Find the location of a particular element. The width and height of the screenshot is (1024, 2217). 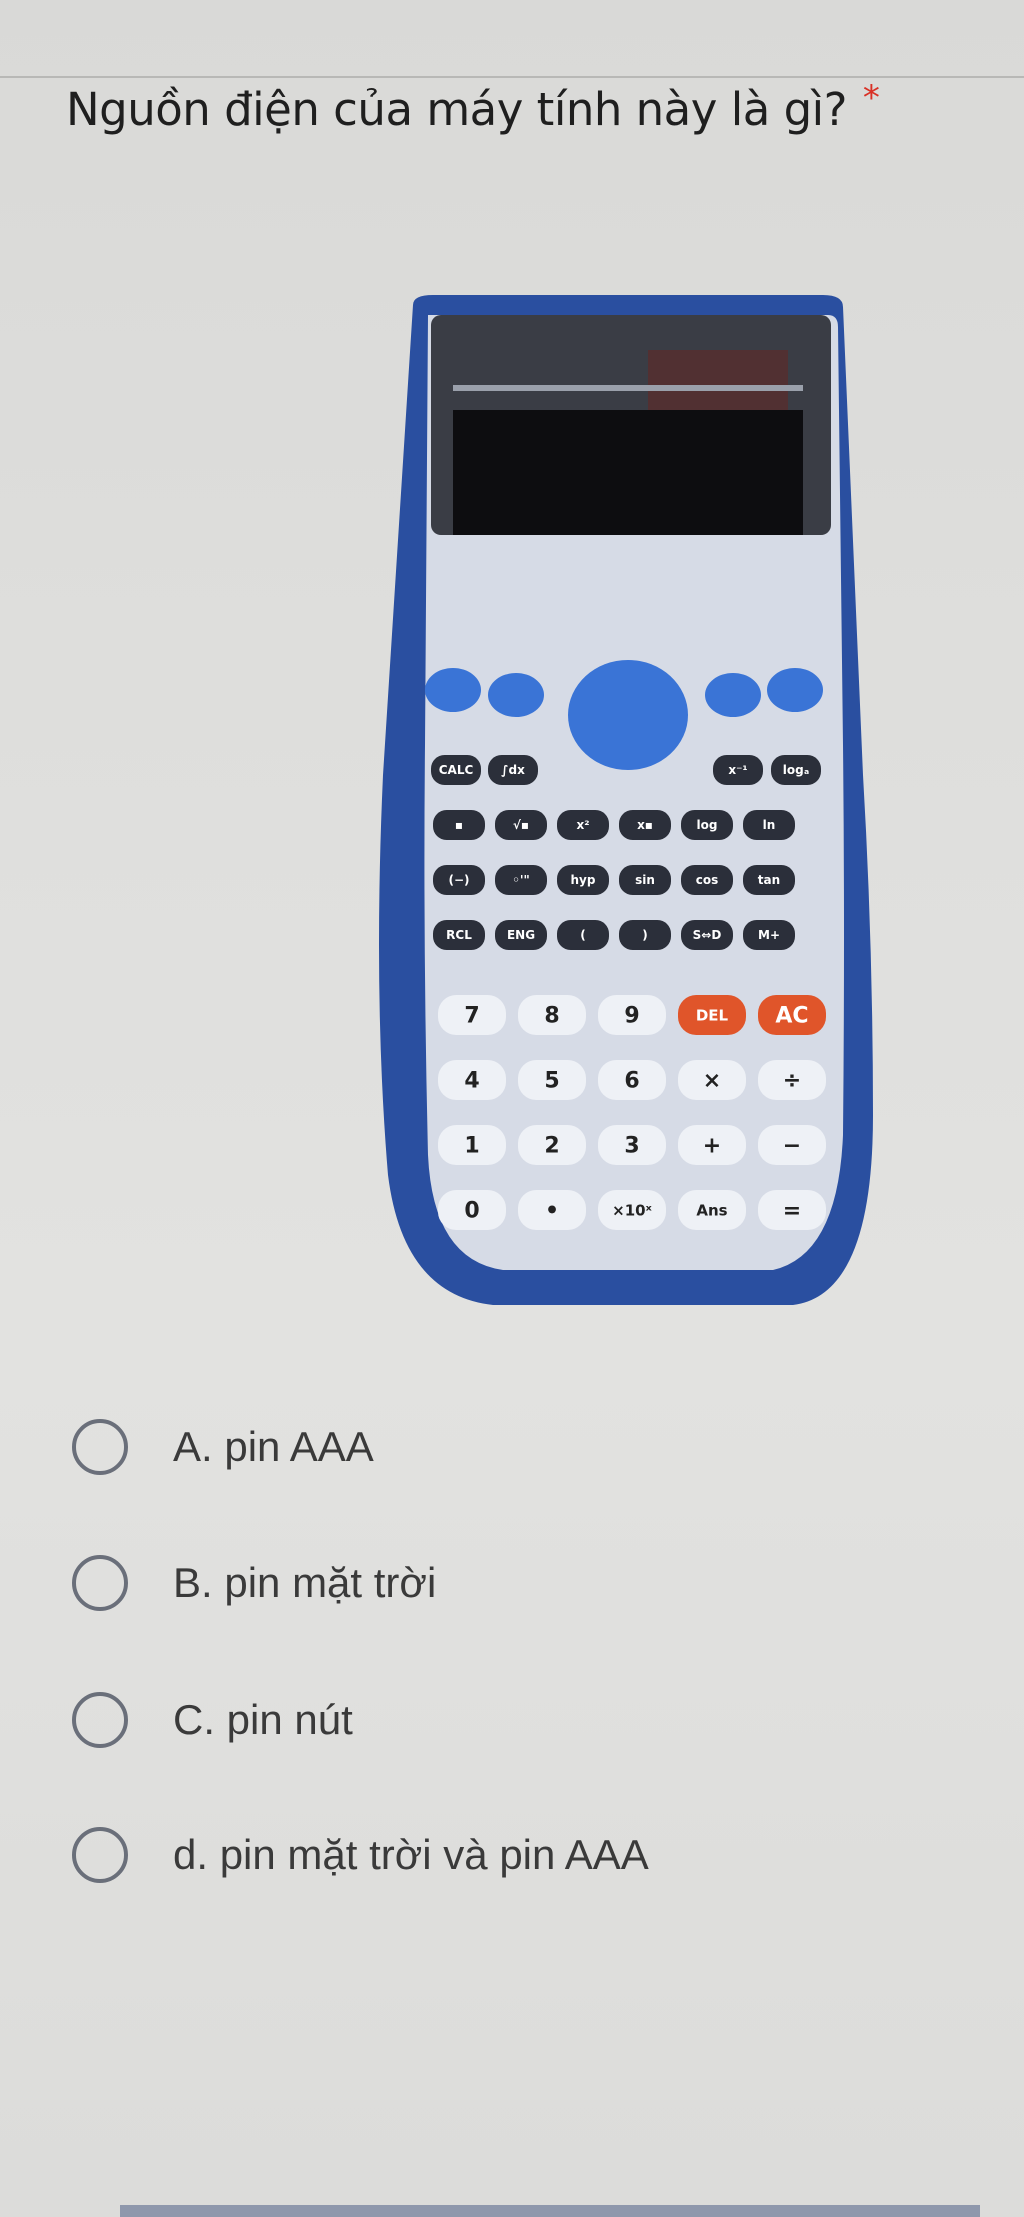

calc-key-label: DEL is located at coordinates (712, 1015).